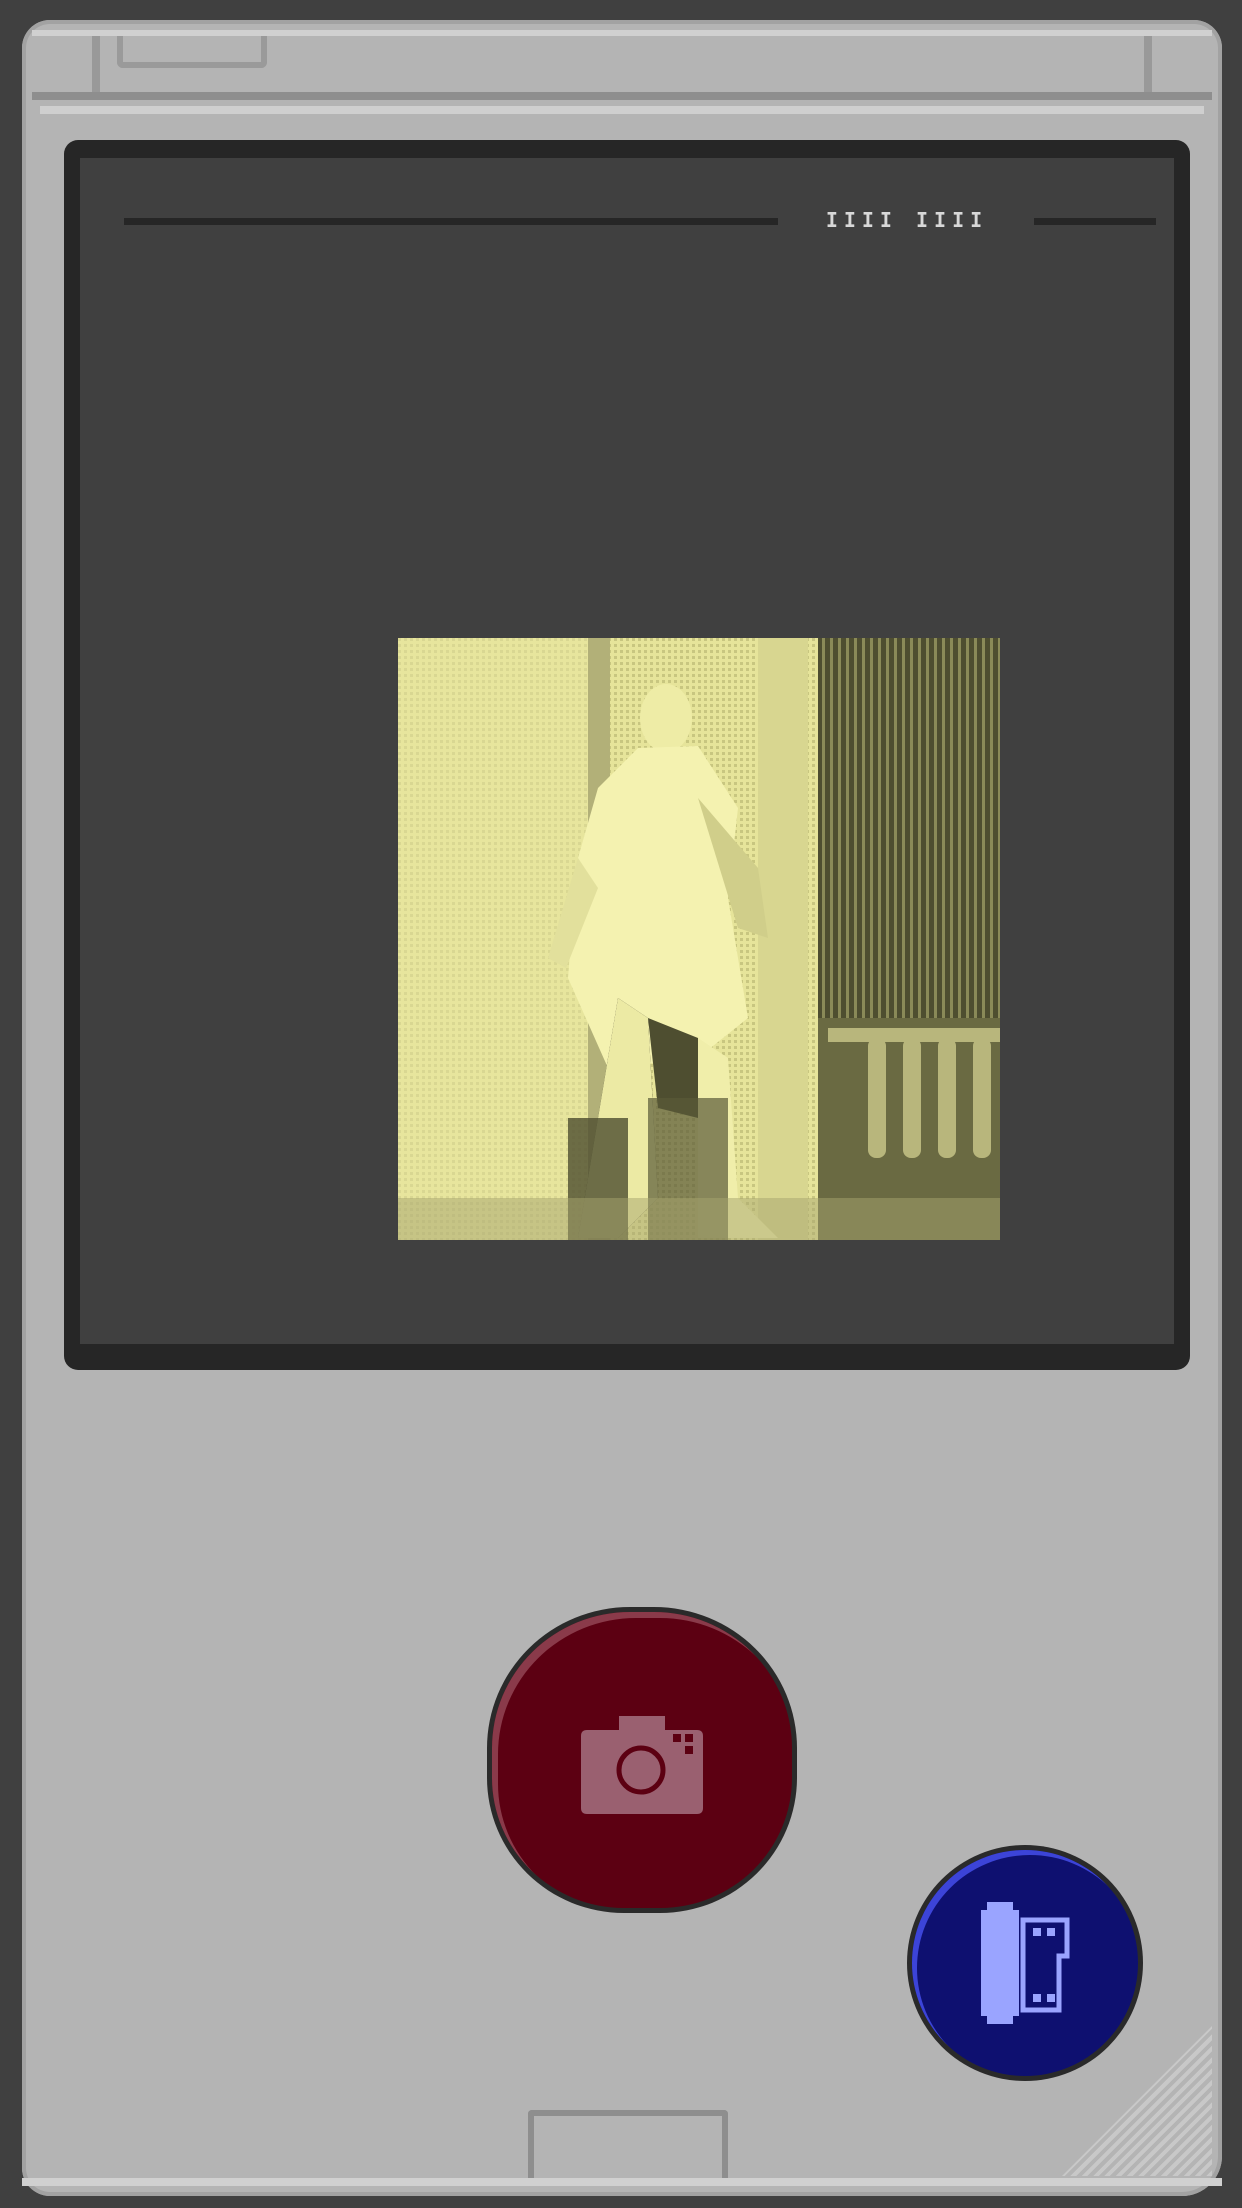  What do you see at coordinates (642, 1765) in the screenshot?
I see `camera-icon` at bounding box center [642, 1765].